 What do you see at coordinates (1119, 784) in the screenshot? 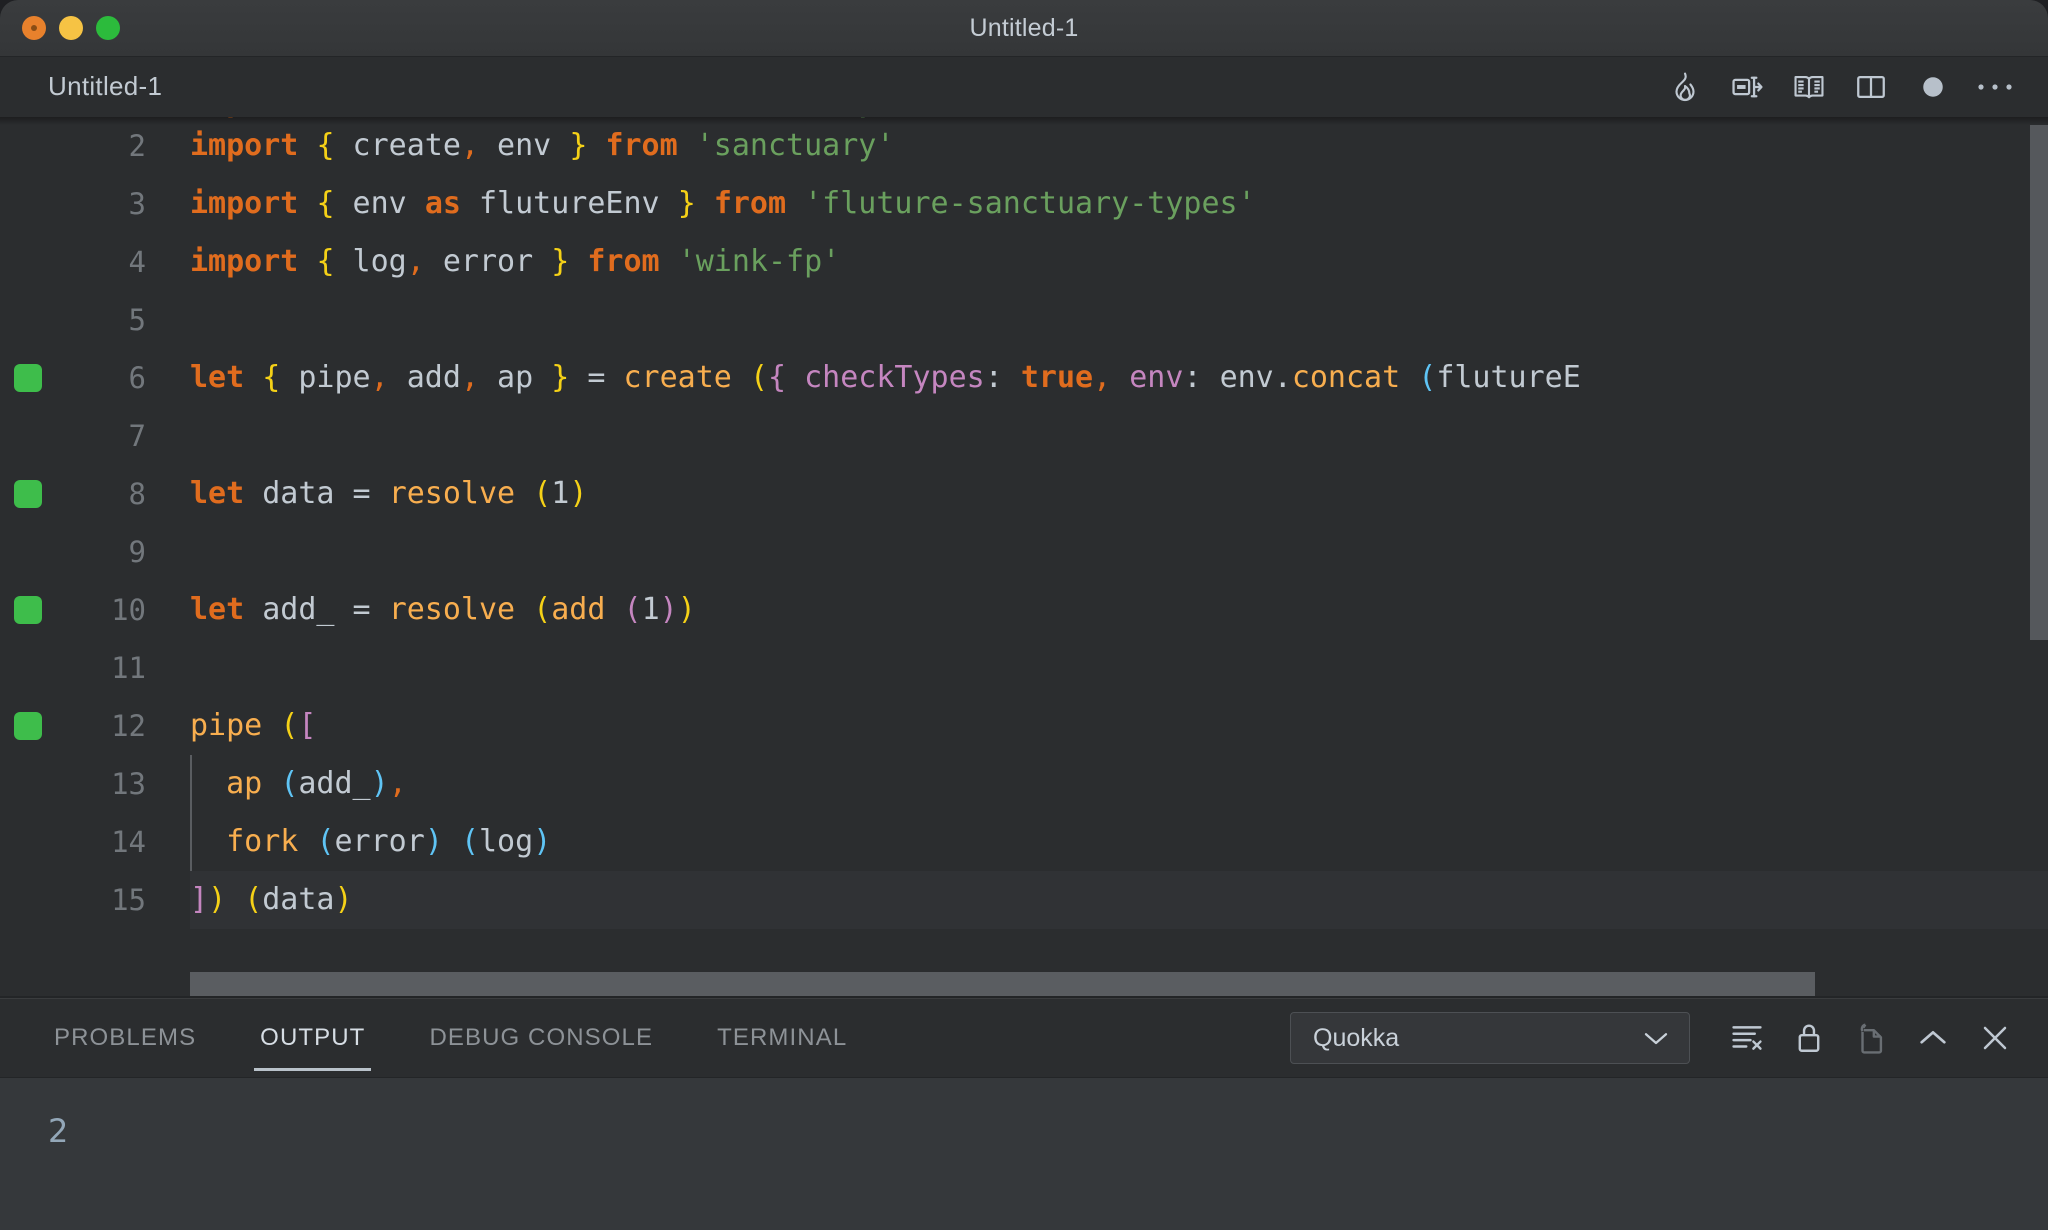
I see `code-line-content: ap (add_),` at bounding box center [1119, 784].